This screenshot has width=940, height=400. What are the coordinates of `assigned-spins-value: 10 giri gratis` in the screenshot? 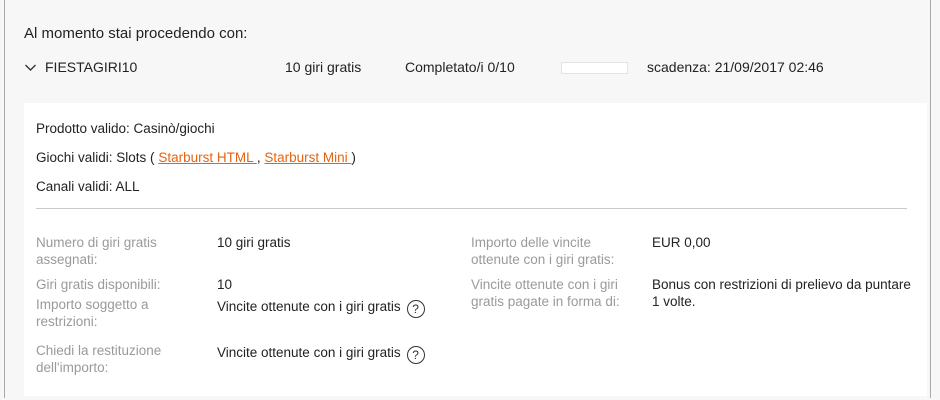 It's located at (254, 242).